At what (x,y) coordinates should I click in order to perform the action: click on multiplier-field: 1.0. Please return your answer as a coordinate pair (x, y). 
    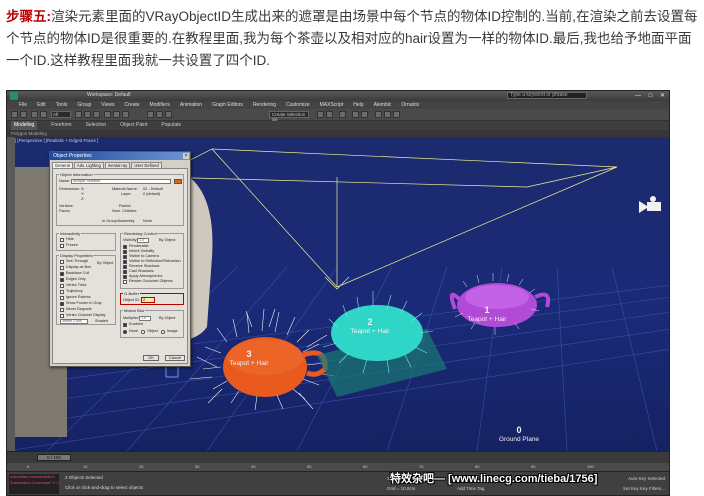
    Looking at the image, I should click on (145, 318).